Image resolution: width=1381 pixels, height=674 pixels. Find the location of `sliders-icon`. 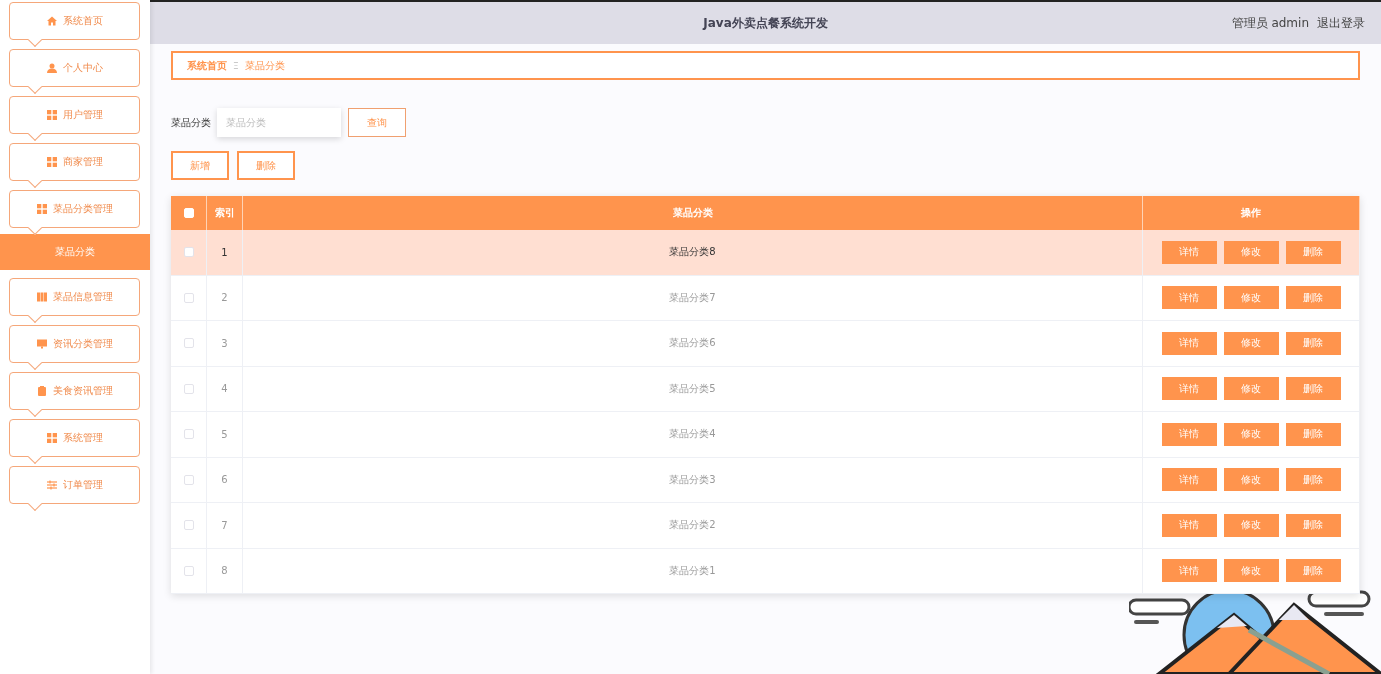

sliders-icon is located at coordinates (51, 485).